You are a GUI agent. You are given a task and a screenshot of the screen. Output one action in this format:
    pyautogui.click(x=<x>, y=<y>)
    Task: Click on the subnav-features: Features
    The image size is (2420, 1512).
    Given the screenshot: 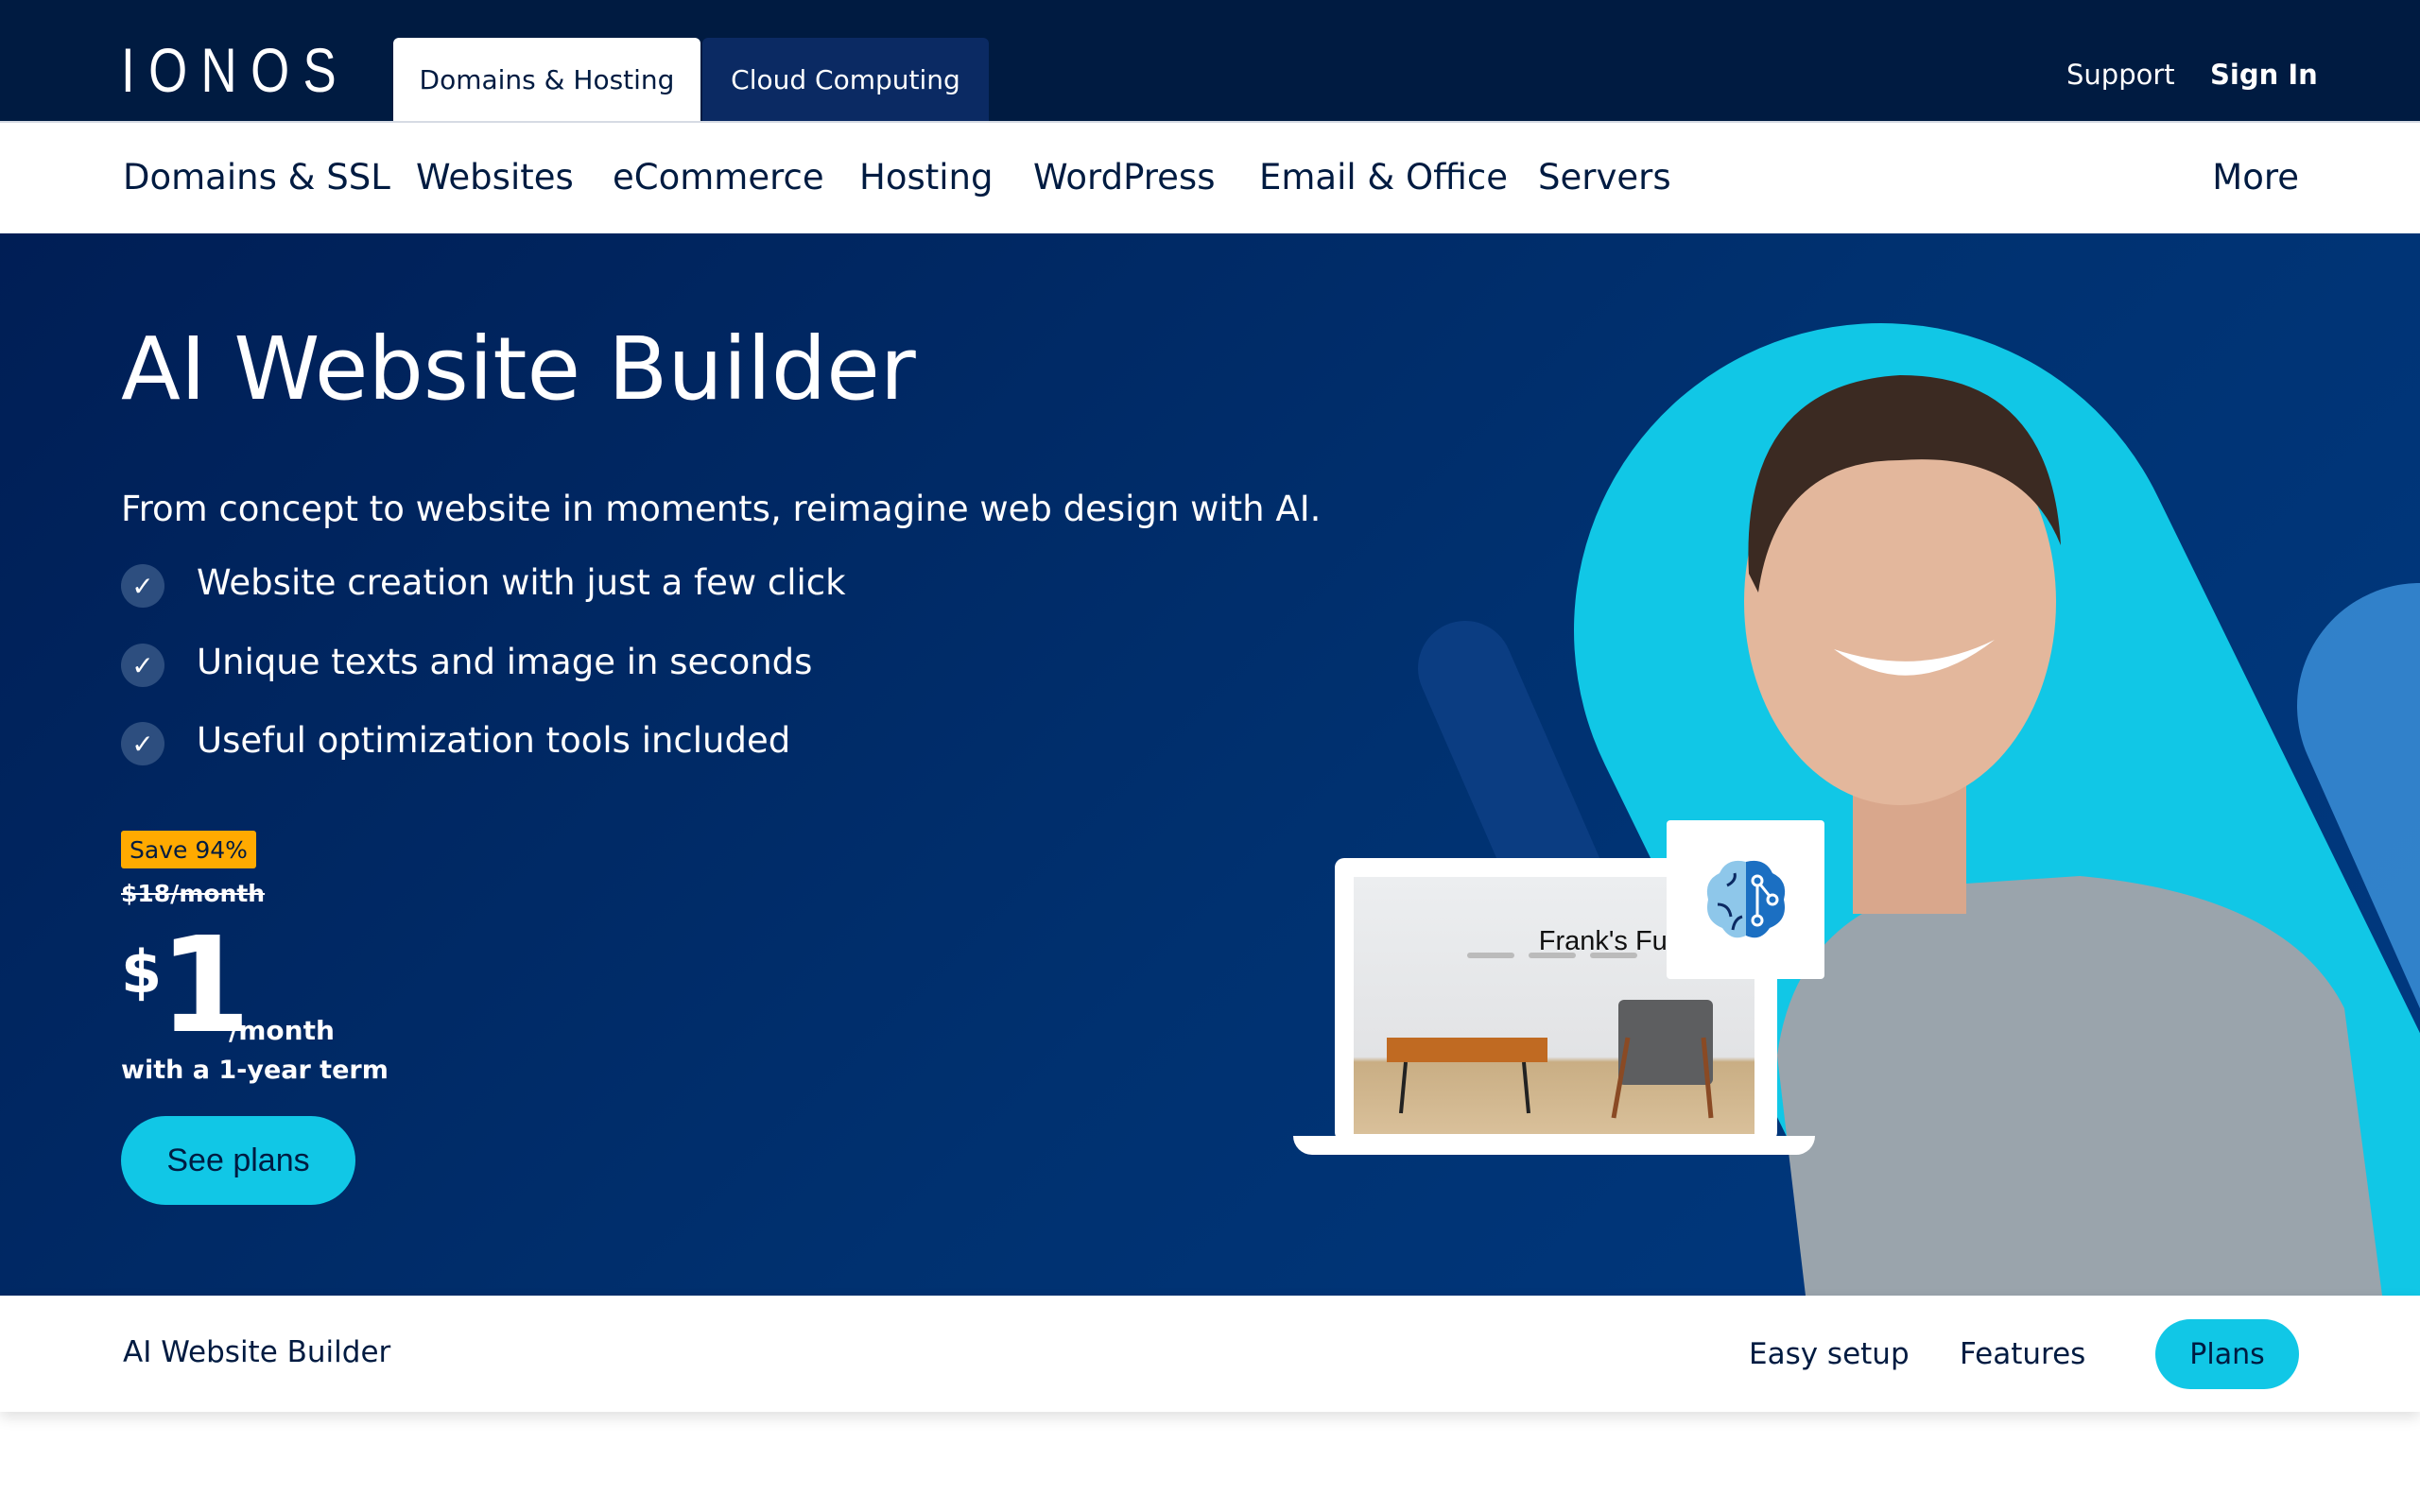 What is the action you would take?
    pyautogui.click(x=2022, y=1354)
    